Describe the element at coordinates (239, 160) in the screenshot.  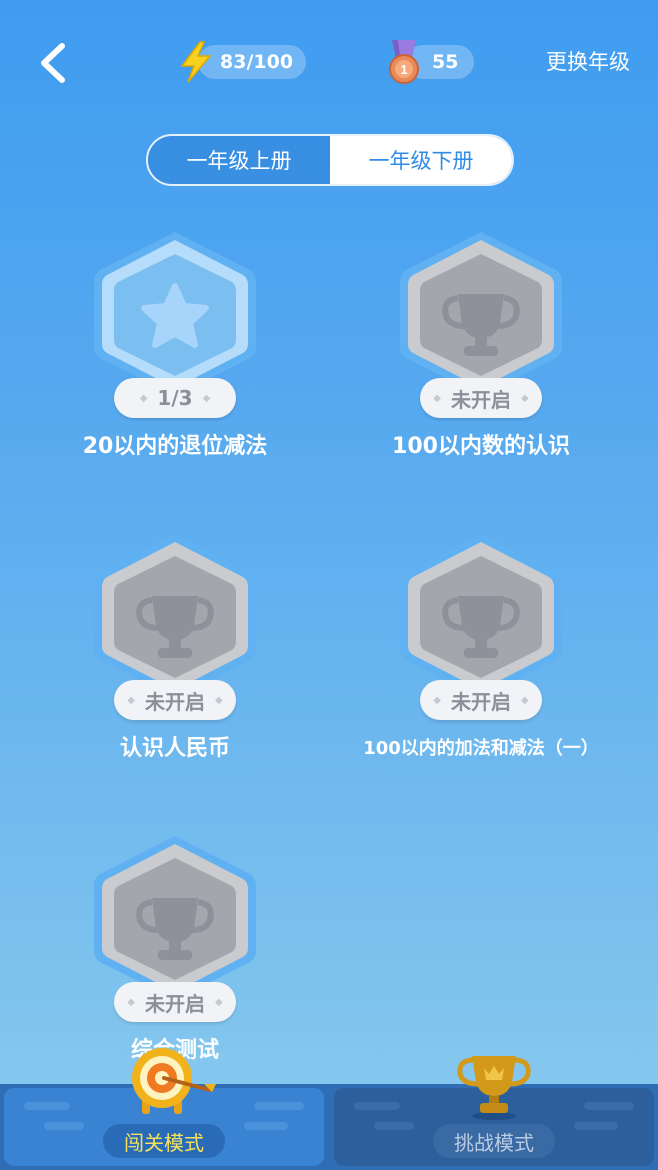
I see `tab-grade1-first: 一年级上册` at that location.